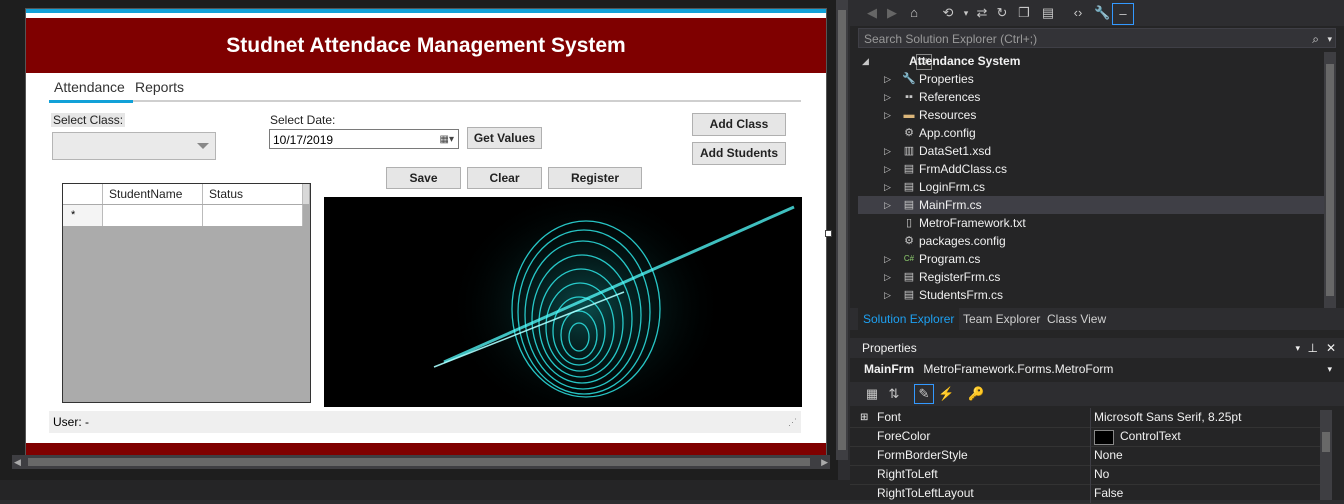 The image size is (1344, 504). Describe the element at coordinates (89, 87) in the screenshot. I see `tab-attendance: Attendance` at that location.